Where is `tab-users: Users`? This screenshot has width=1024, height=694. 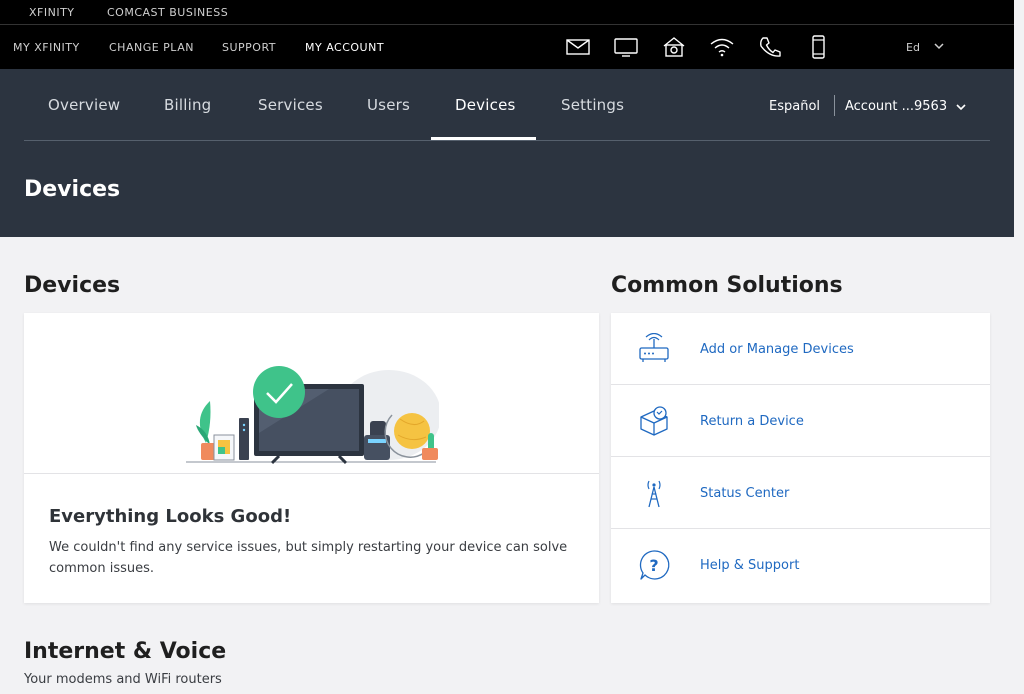 tab-users: Users is located at coordinates (388, 105).